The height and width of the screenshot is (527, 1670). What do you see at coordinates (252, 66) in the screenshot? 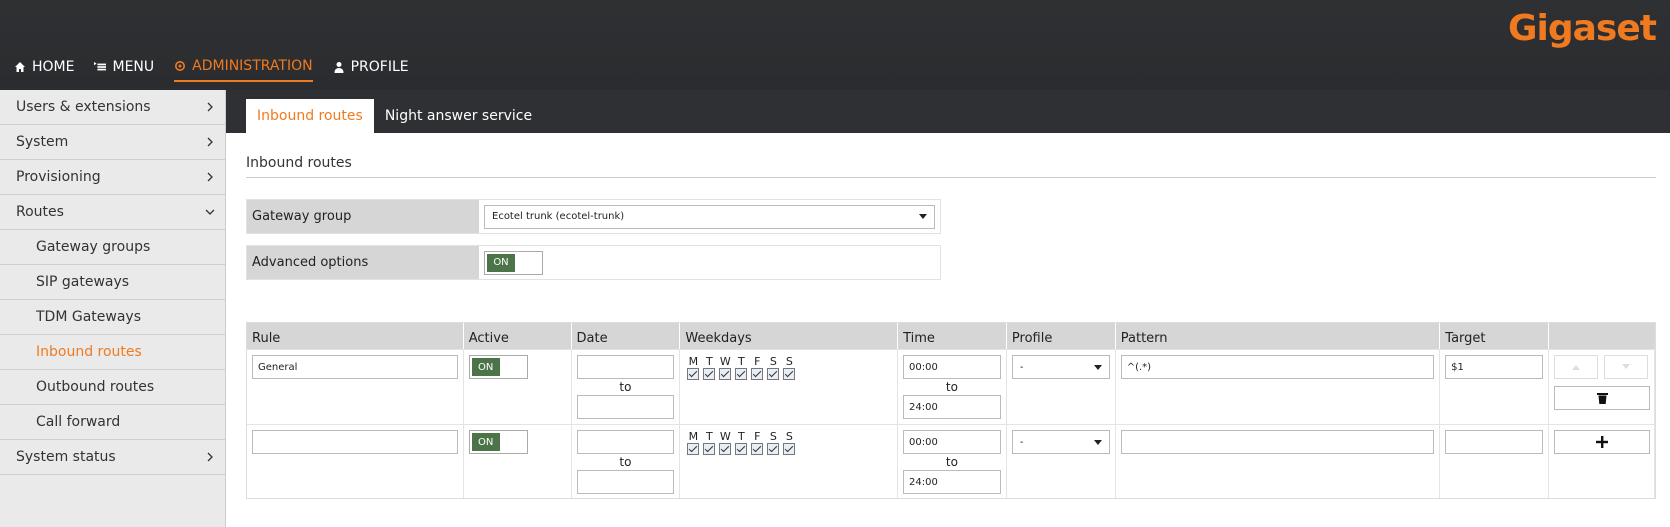
I see `nav-administration-label: ADMINISTRATION` at bounding box center [252, 66].